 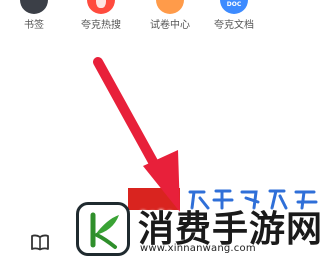 What do you see at coordinates (198, 248) in the screenshot?
I see `watermark-url: www.xinnanwang.com` at bounding box center [198, 248].